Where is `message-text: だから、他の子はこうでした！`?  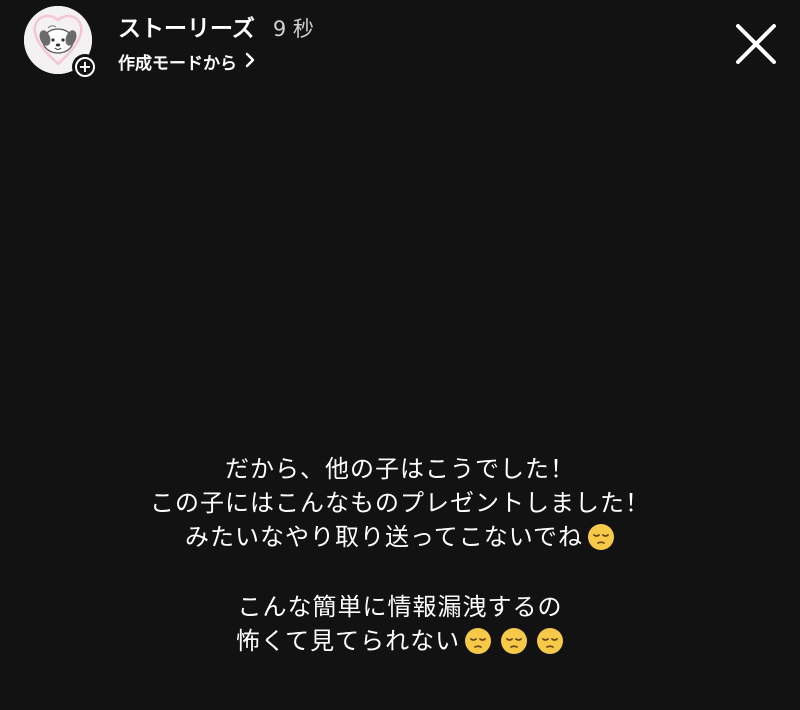
message-text: だから、他の子はこうでした！ is located at coordinates (400, 469).